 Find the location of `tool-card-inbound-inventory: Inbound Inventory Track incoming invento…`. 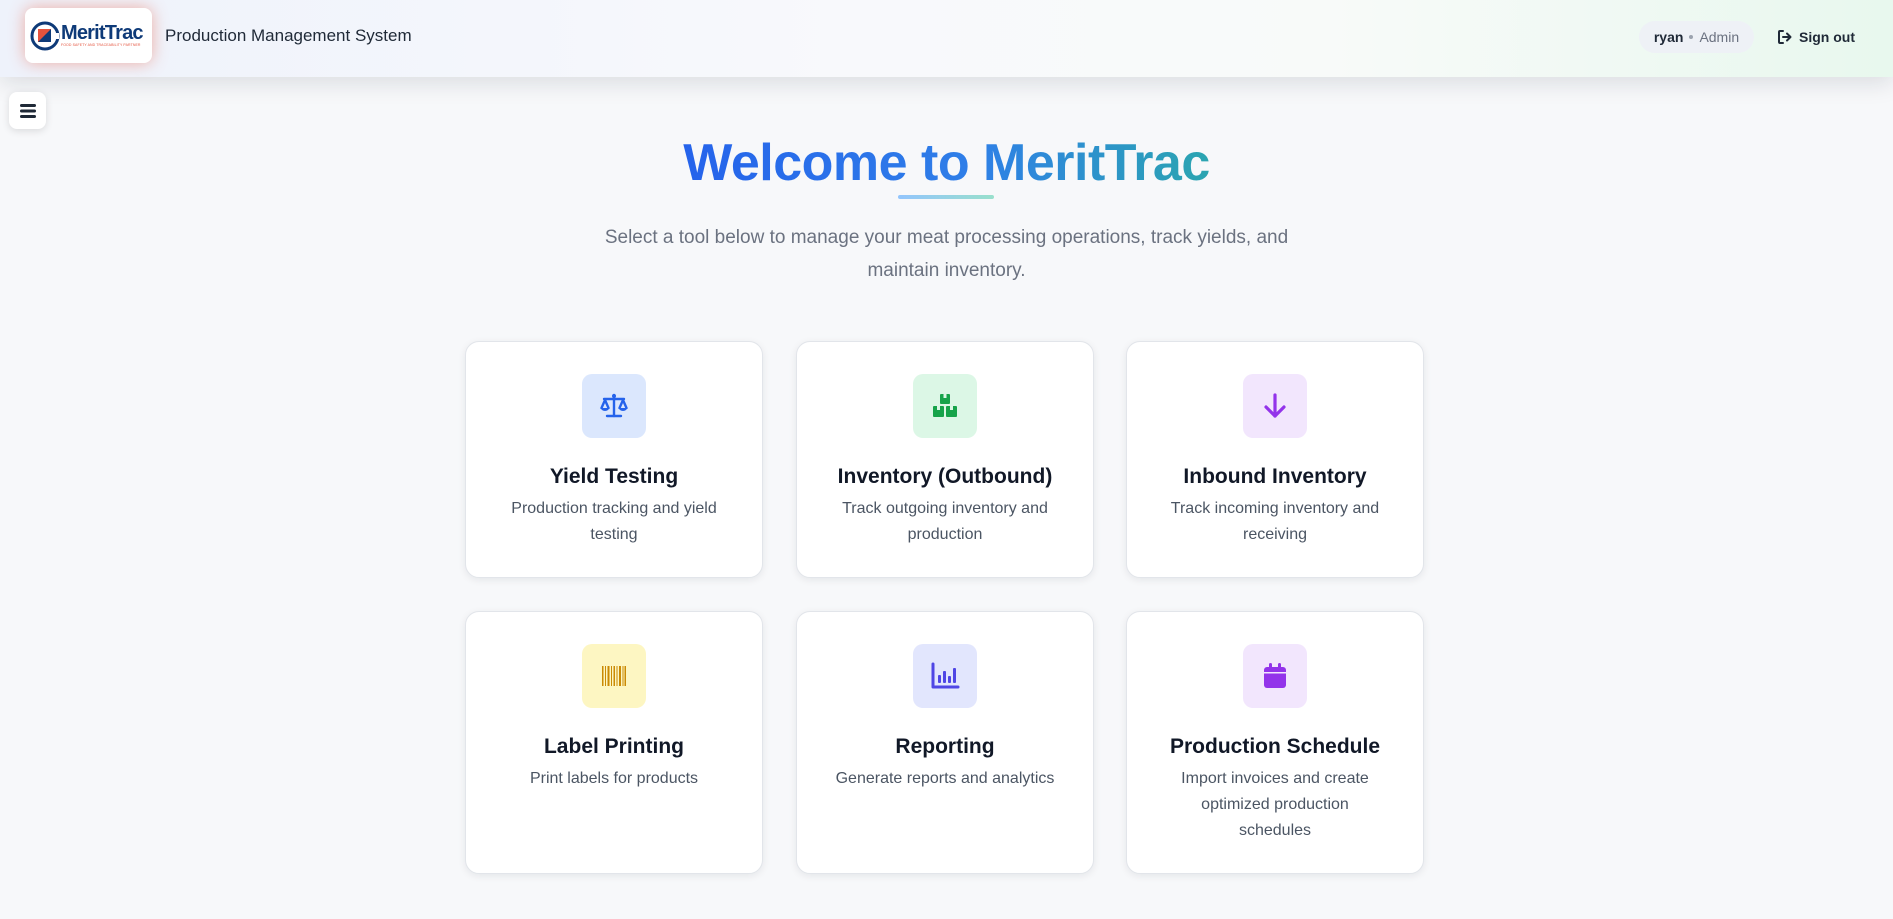

tool-card-inbound-inventory: Inbound Inventory Track incoming invento… is located at coordinates (1275, 459).